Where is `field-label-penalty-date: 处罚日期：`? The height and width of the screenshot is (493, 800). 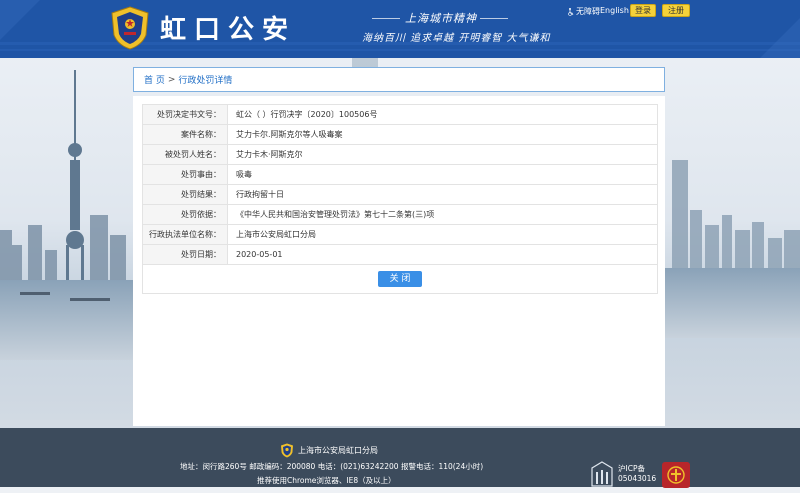
field-label-penalty-date: 处罚日期： is located at coordinates (185, 254).